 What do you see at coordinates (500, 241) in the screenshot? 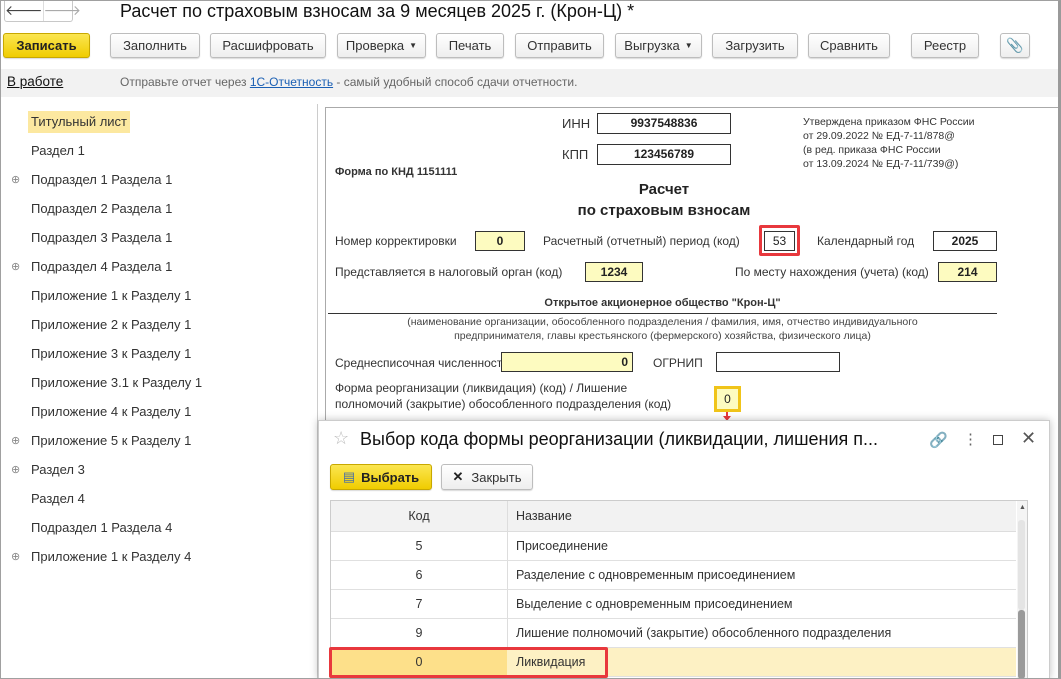
I see `correction-field: 0` at bounding box center [500, 241].